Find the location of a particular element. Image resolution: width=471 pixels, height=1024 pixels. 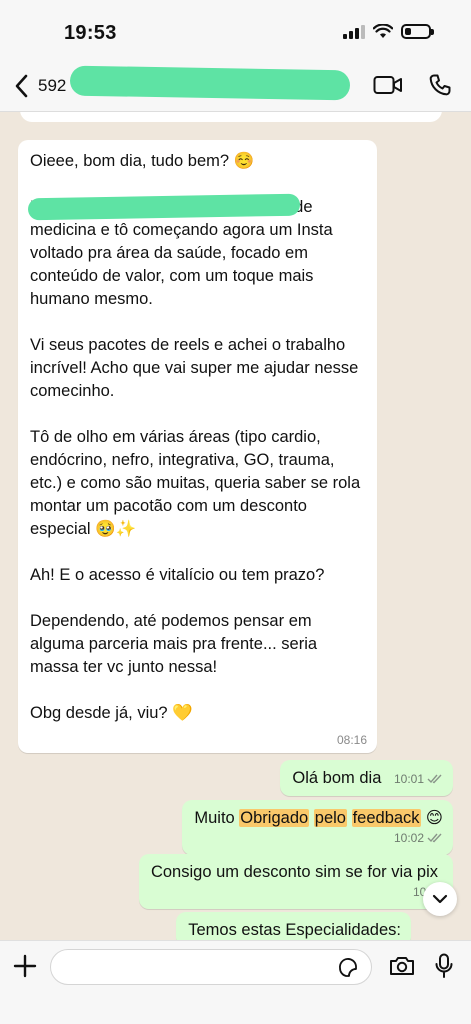

message-paragraph: Oieee, bom dia, tudo bem? ☺️ is located at coordinates (142, 161).